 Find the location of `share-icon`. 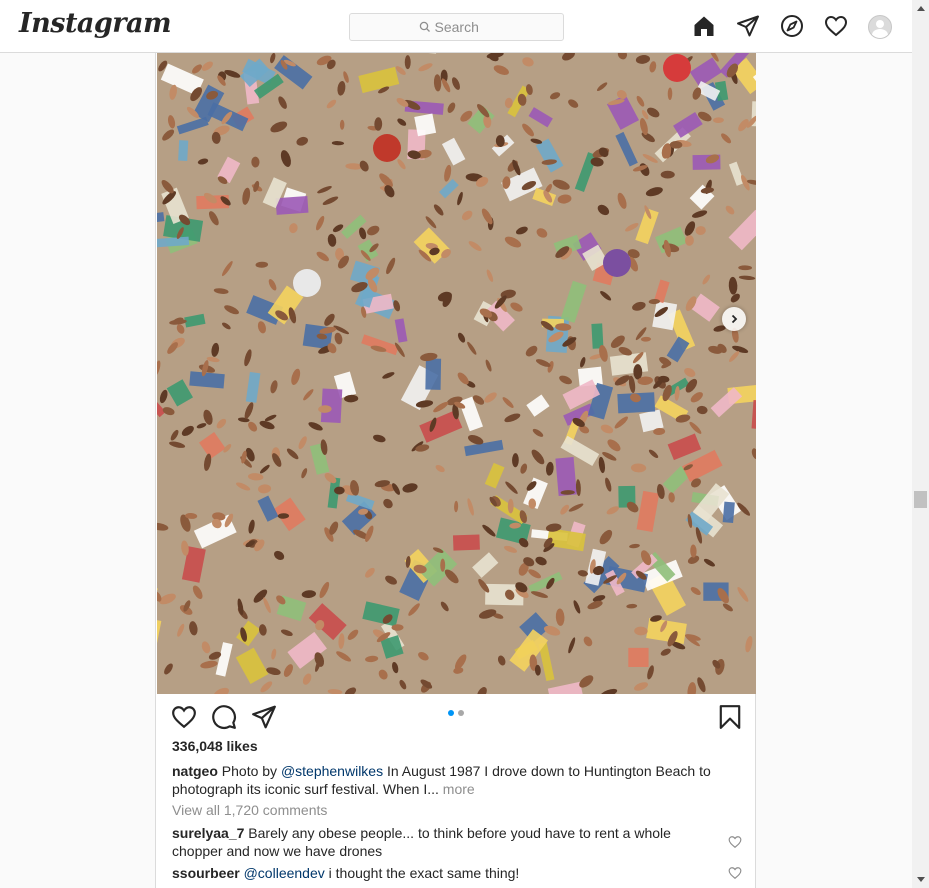

share-icon is located at coordinates (264, 717).